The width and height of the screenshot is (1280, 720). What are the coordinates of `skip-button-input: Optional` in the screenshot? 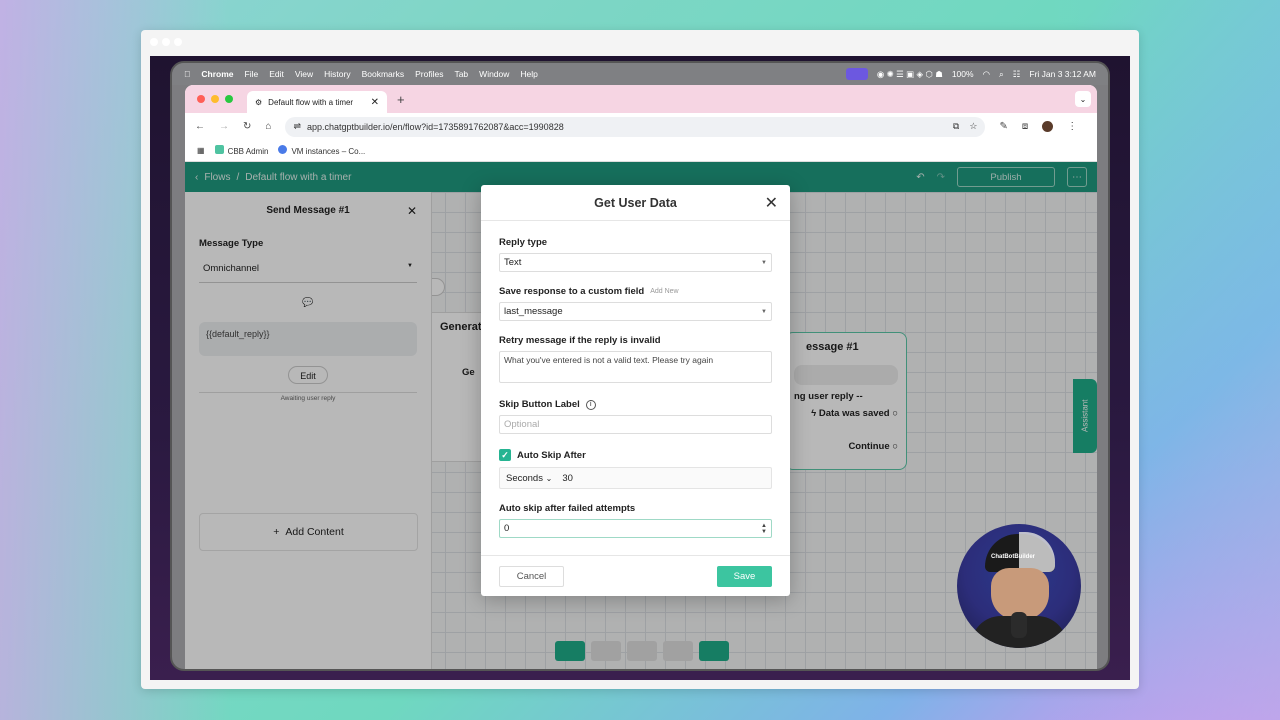 It's located at (635, 424).